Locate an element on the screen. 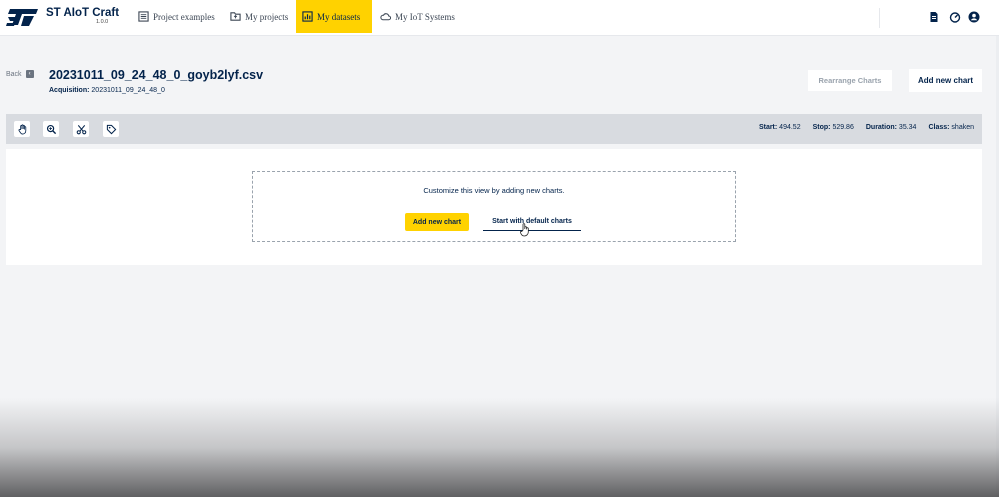 This screenshot has width=999, height=497. nav-project-examples: Project examples is located at coordinates (176, 16).